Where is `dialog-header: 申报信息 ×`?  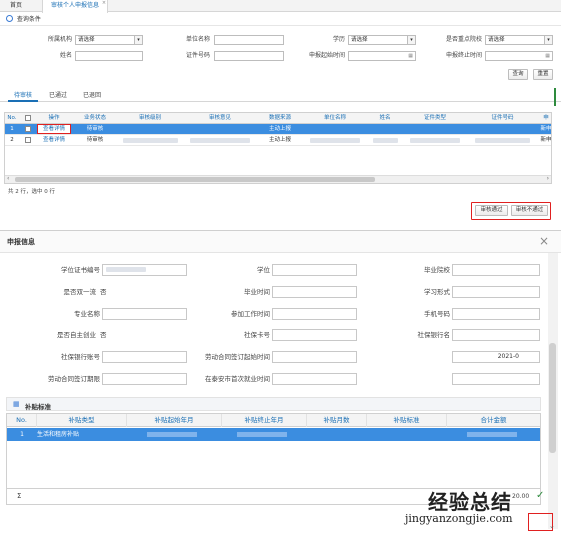
dialog-header: 申报信息 × is located at coordinates (280, 242).